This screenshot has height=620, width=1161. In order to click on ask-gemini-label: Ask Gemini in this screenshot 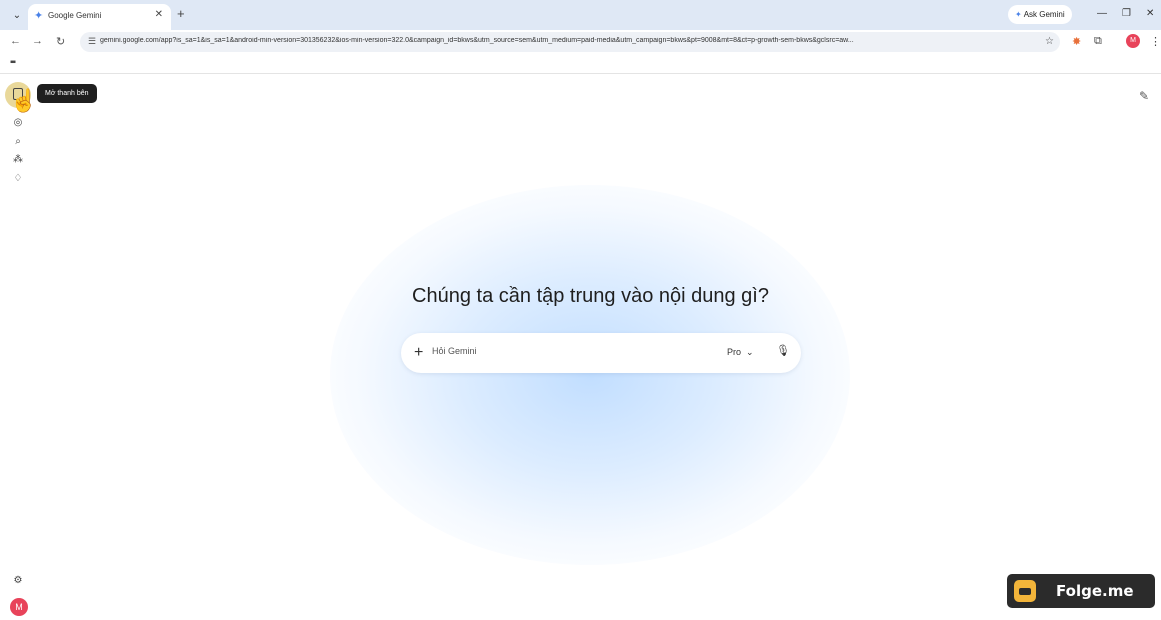, I will do `click(1044, 14)`.